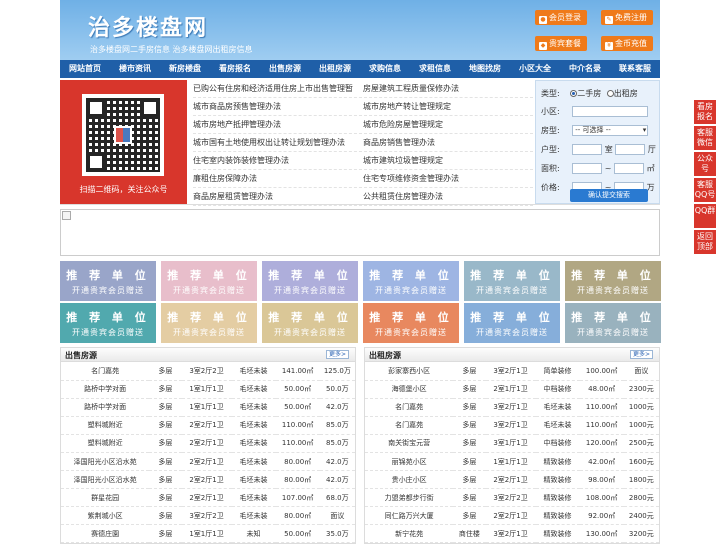  What do you see at coordinates (512, 534) in the screenshot?
I see `table-row: 新宁花苑 商住楼 3室2厅1卫 精致装修 130.00㎡ 3200元` at bounding box center [512, 534].